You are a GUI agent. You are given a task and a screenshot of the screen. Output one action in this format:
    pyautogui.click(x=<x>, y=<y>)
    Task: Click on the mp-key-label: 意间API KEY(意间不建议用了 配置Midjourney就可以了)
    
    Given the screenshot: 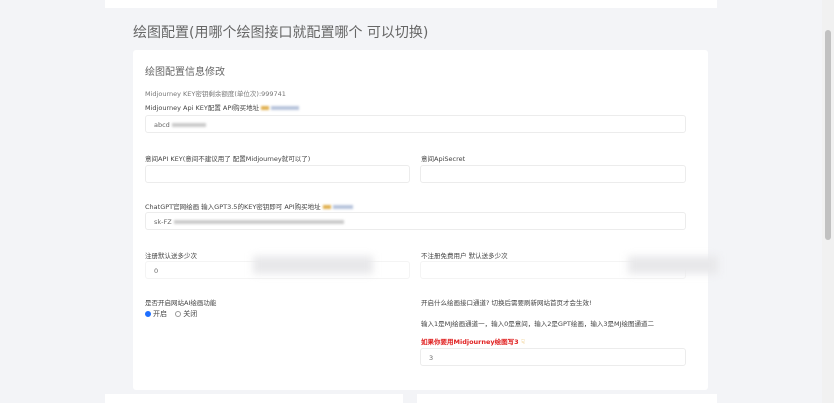 What is the action you would take?
    pyautogui.click(x=228, y=159)
    